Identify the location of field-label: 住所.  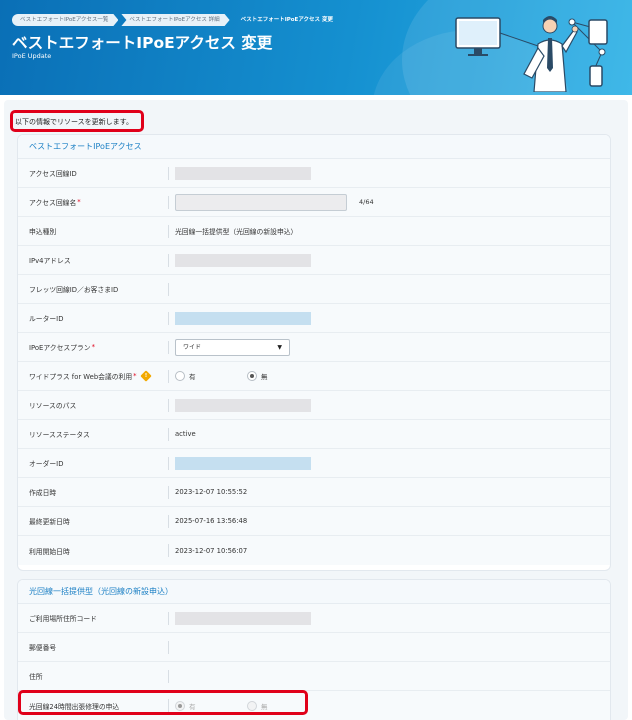
(36, 677).